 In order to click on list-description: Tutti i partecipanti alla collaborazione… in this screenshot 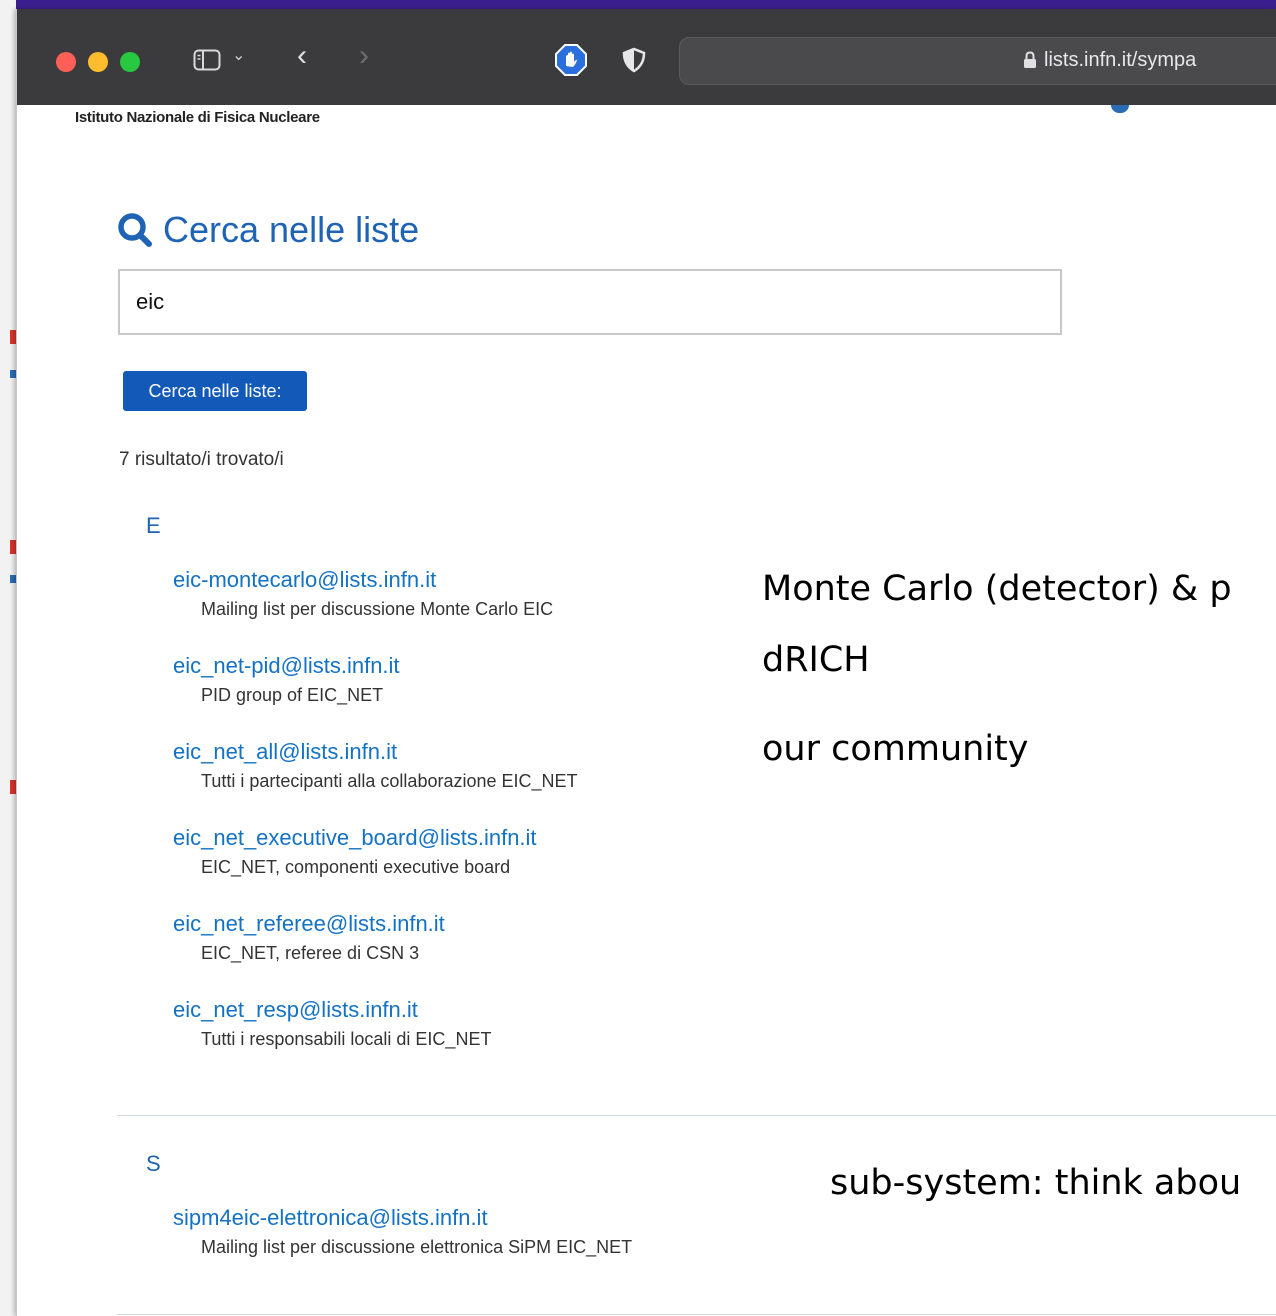, I will do `click(389, 781)`.